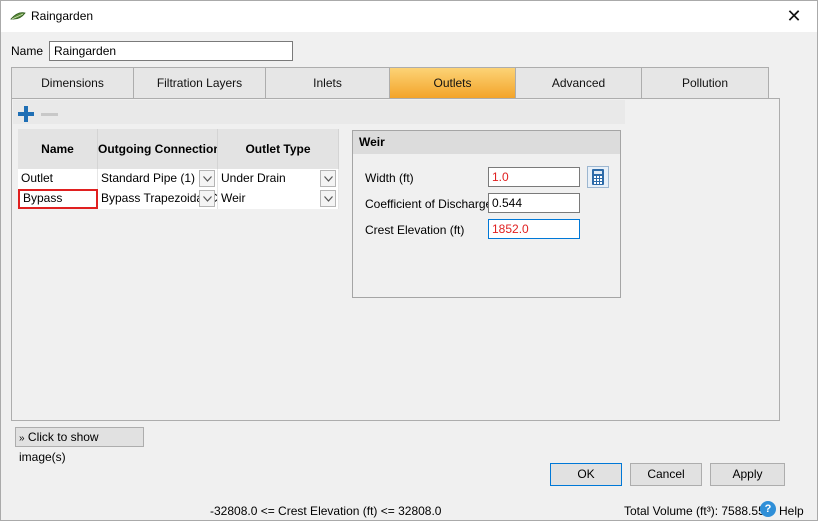 This screenshot has width=818, height=521. Describe the element at coordinates (453, 83) in the screenshot. I see `tab-outlets: Outlets` at that location.